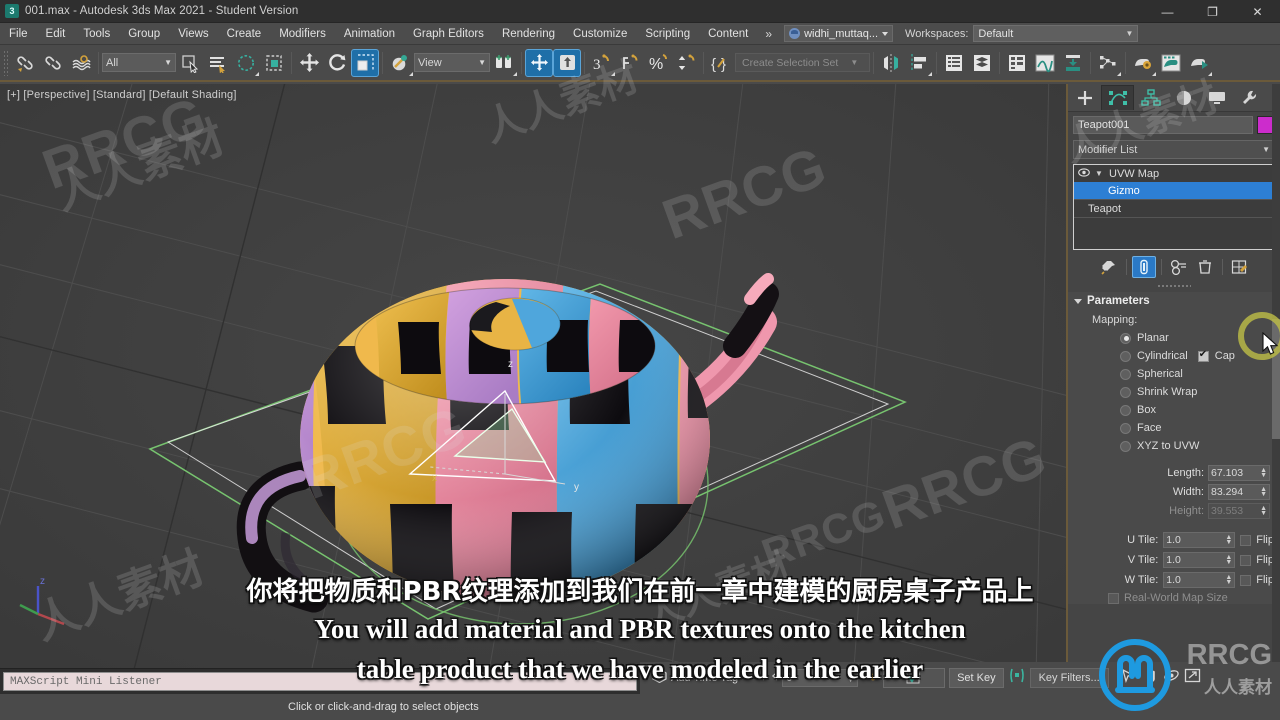 The width and height of the screenshot is (1280, 720). I want to click on key-mode-icon, so click(1017, 678).